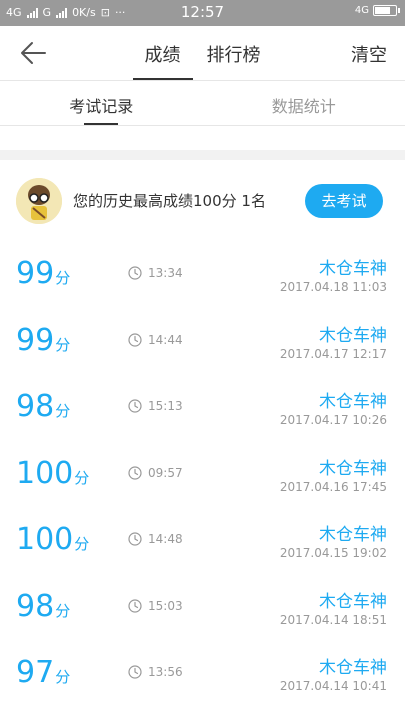 The height and width of the screenshot is (720, 405). Describe the element at coordinates (165, 406) in the screenshot. I see `duration-value: 15:13` at that location.